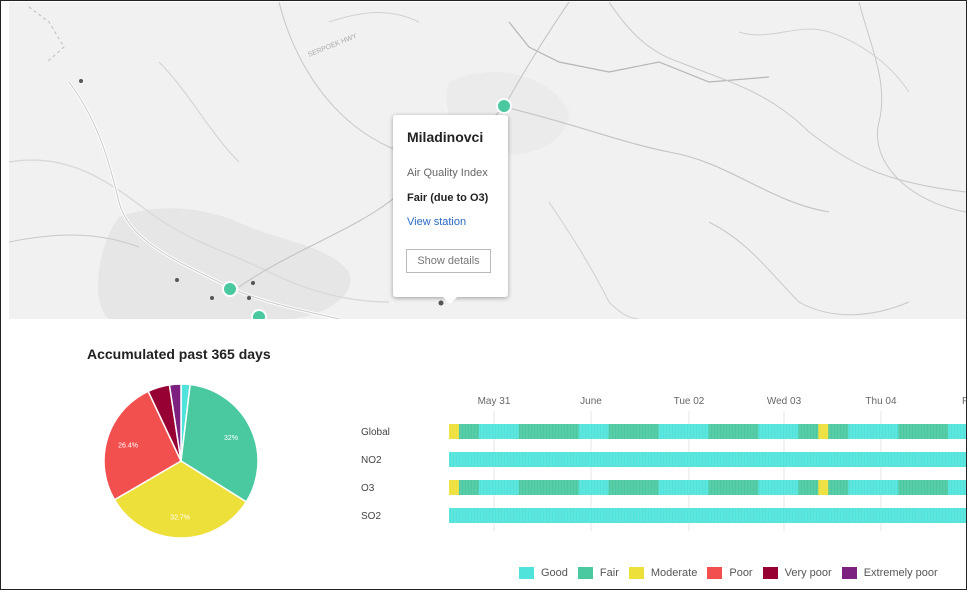 Image resolution: width=967 pixels, height=590 pixels. Describe the element at coordinates (445, 137) in the screenshot. I see `popup-station-name: Miladinovci` at that location.